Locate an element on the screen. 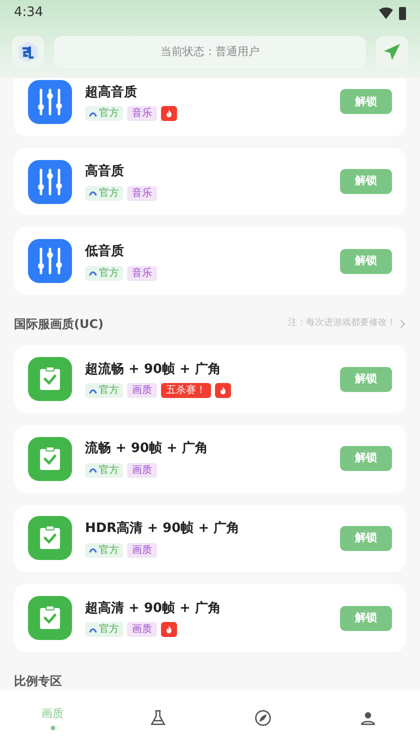 The height and width of the screenshot is (746, 420). send-icon is located at coordinates (392, 52).